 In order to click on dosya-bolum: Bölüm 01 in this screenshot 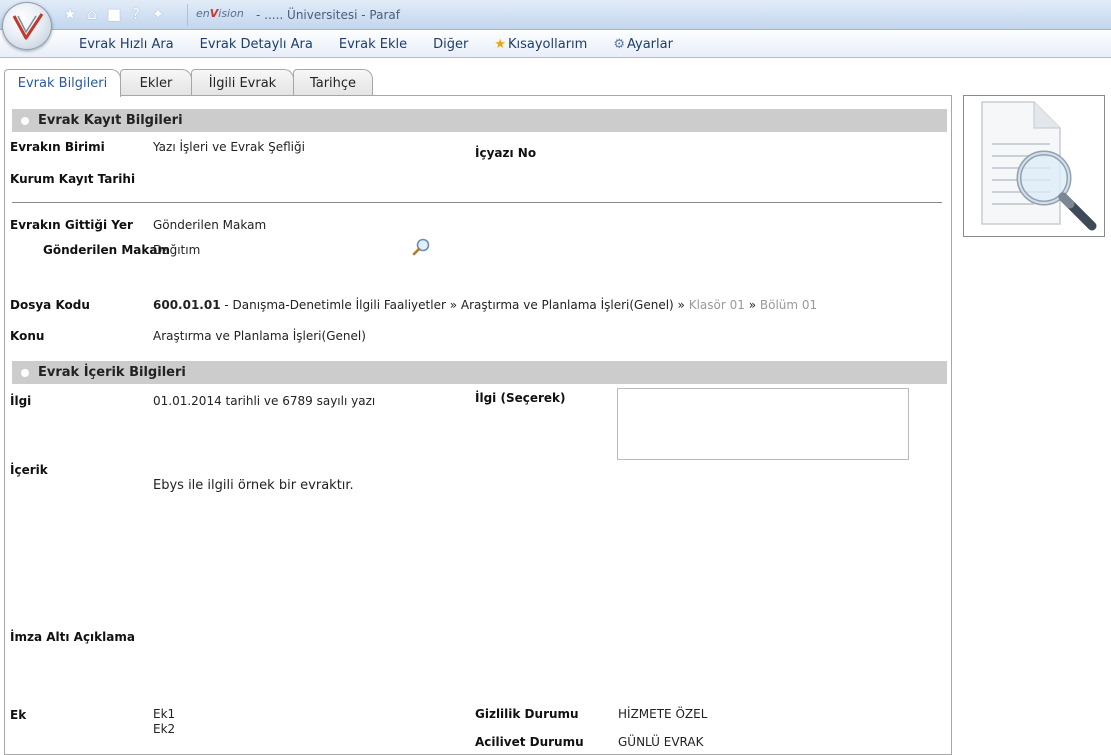, I will do `click(788, 305)`.